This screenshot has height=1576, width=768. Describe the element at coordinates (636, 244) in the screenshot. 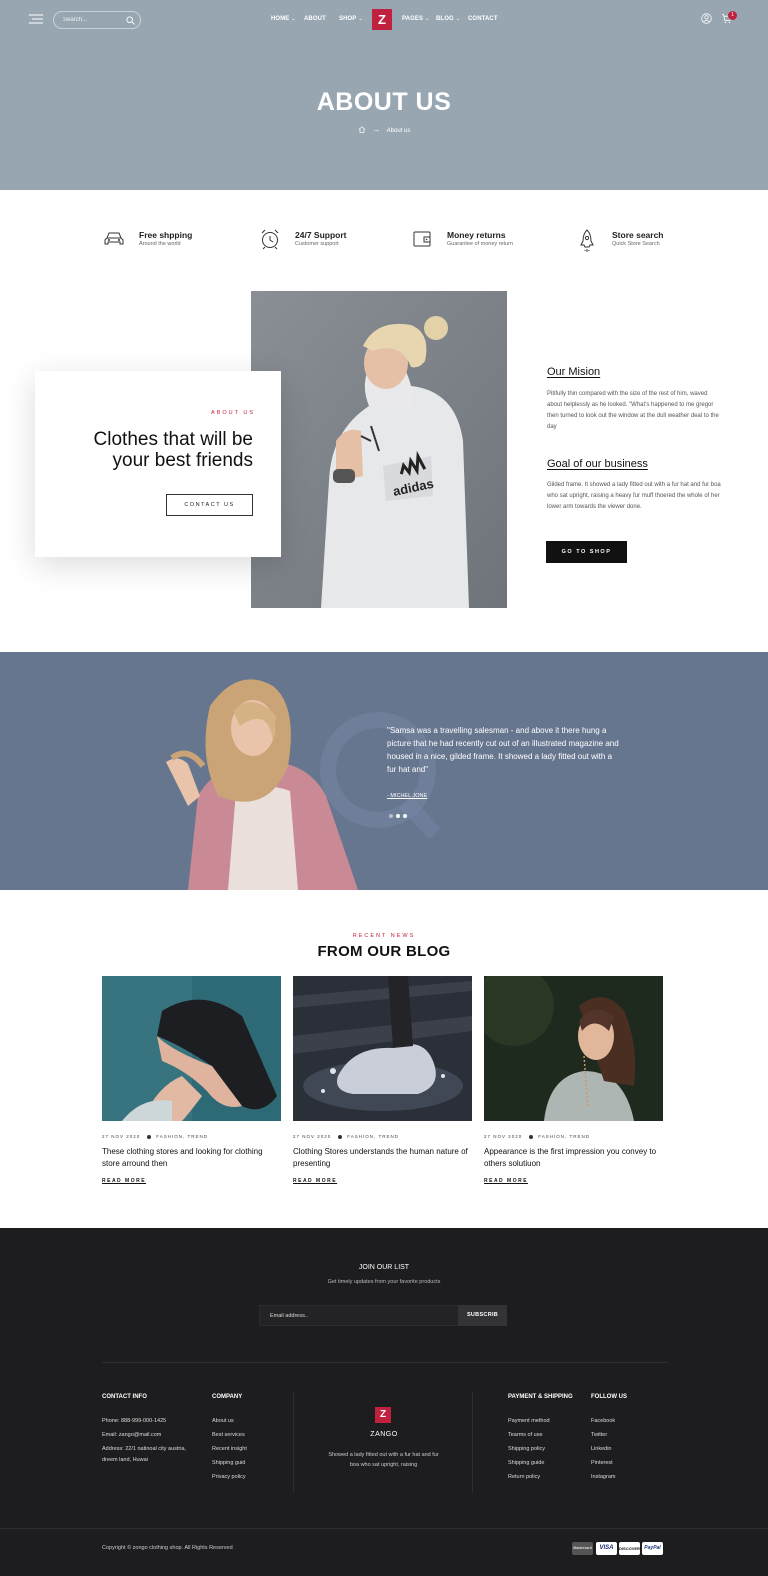

I see `feature-subtitle: Quick Store Search` at that location.